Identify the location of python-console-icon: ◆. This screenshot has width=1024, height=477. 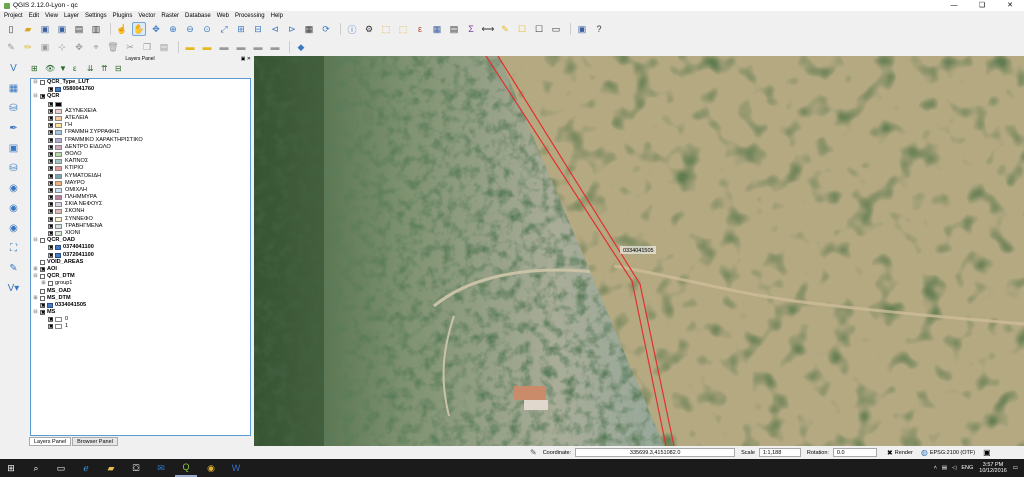
(301, 47).